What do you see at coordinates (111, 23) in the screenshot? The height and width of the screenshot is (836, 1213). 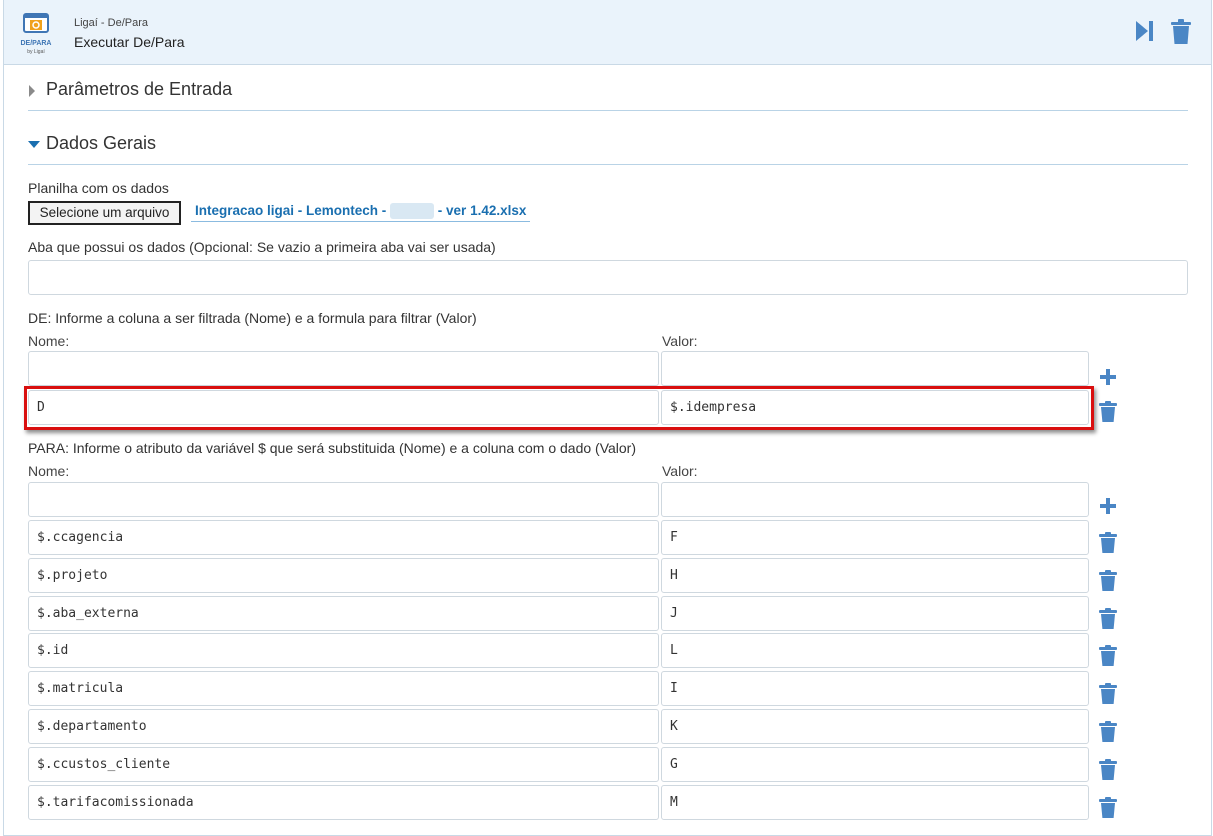 I see `app-name: Ligaí - De/Para` at bounding box center [111, 23].